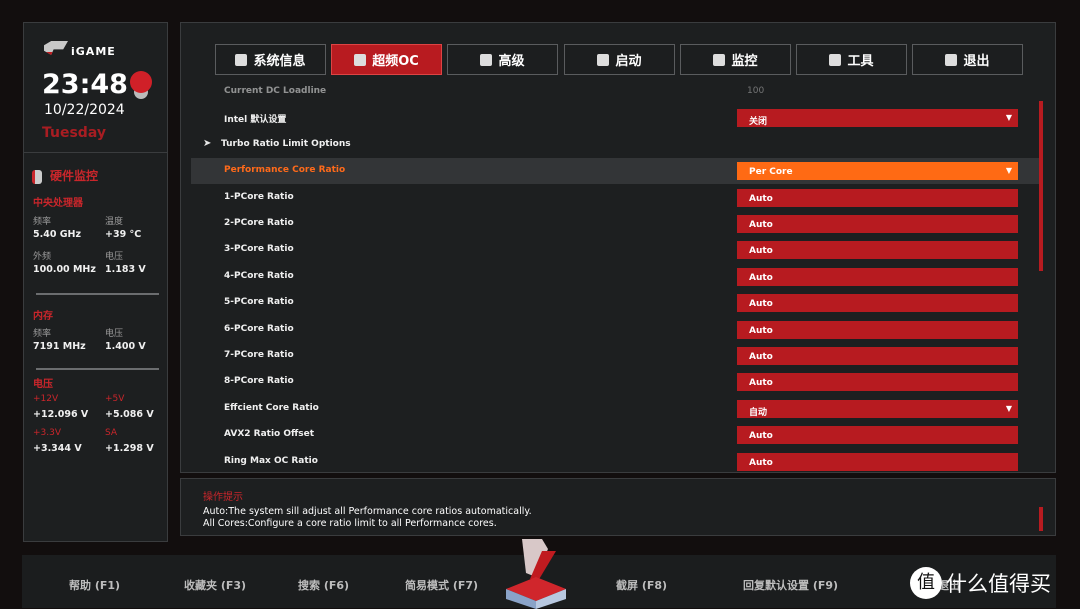 This screenshot has width=1080, height=609. What do you see at coordinates (114, 334) in the screenshot?
I see `mem-volt-label: 电压` at bounding box center [114, 334].